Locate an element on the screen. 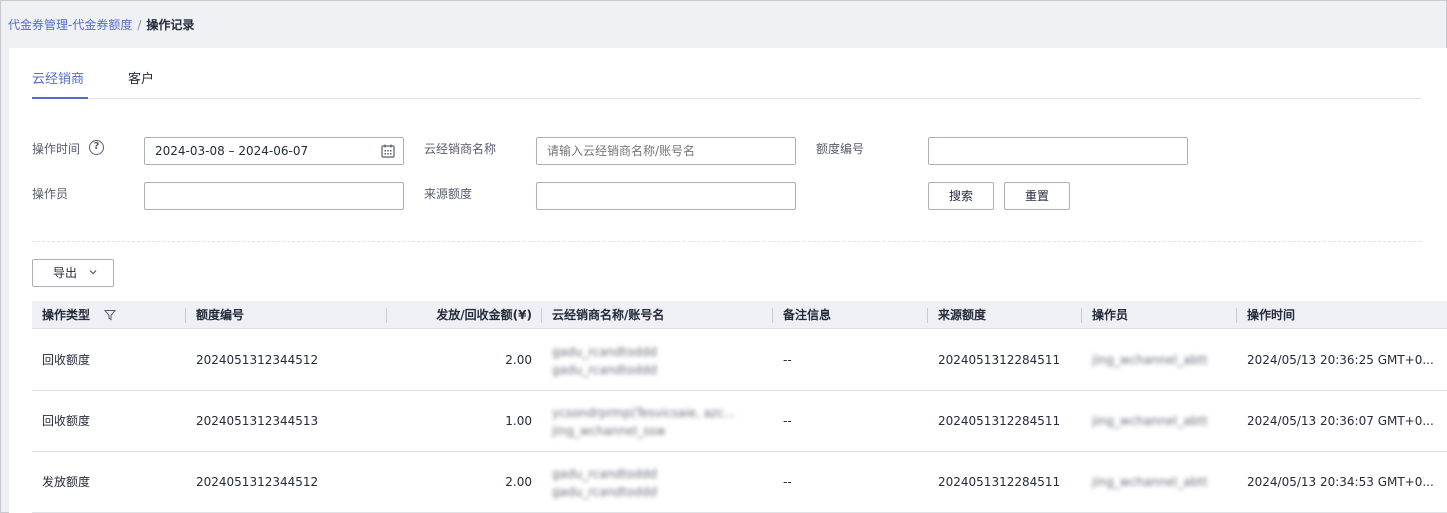 The width and height of the screenshot is (1447, 513). breadcrumb: 代金券管理-代金券额度 / 操作记录 is located at coordinates (101, 25).